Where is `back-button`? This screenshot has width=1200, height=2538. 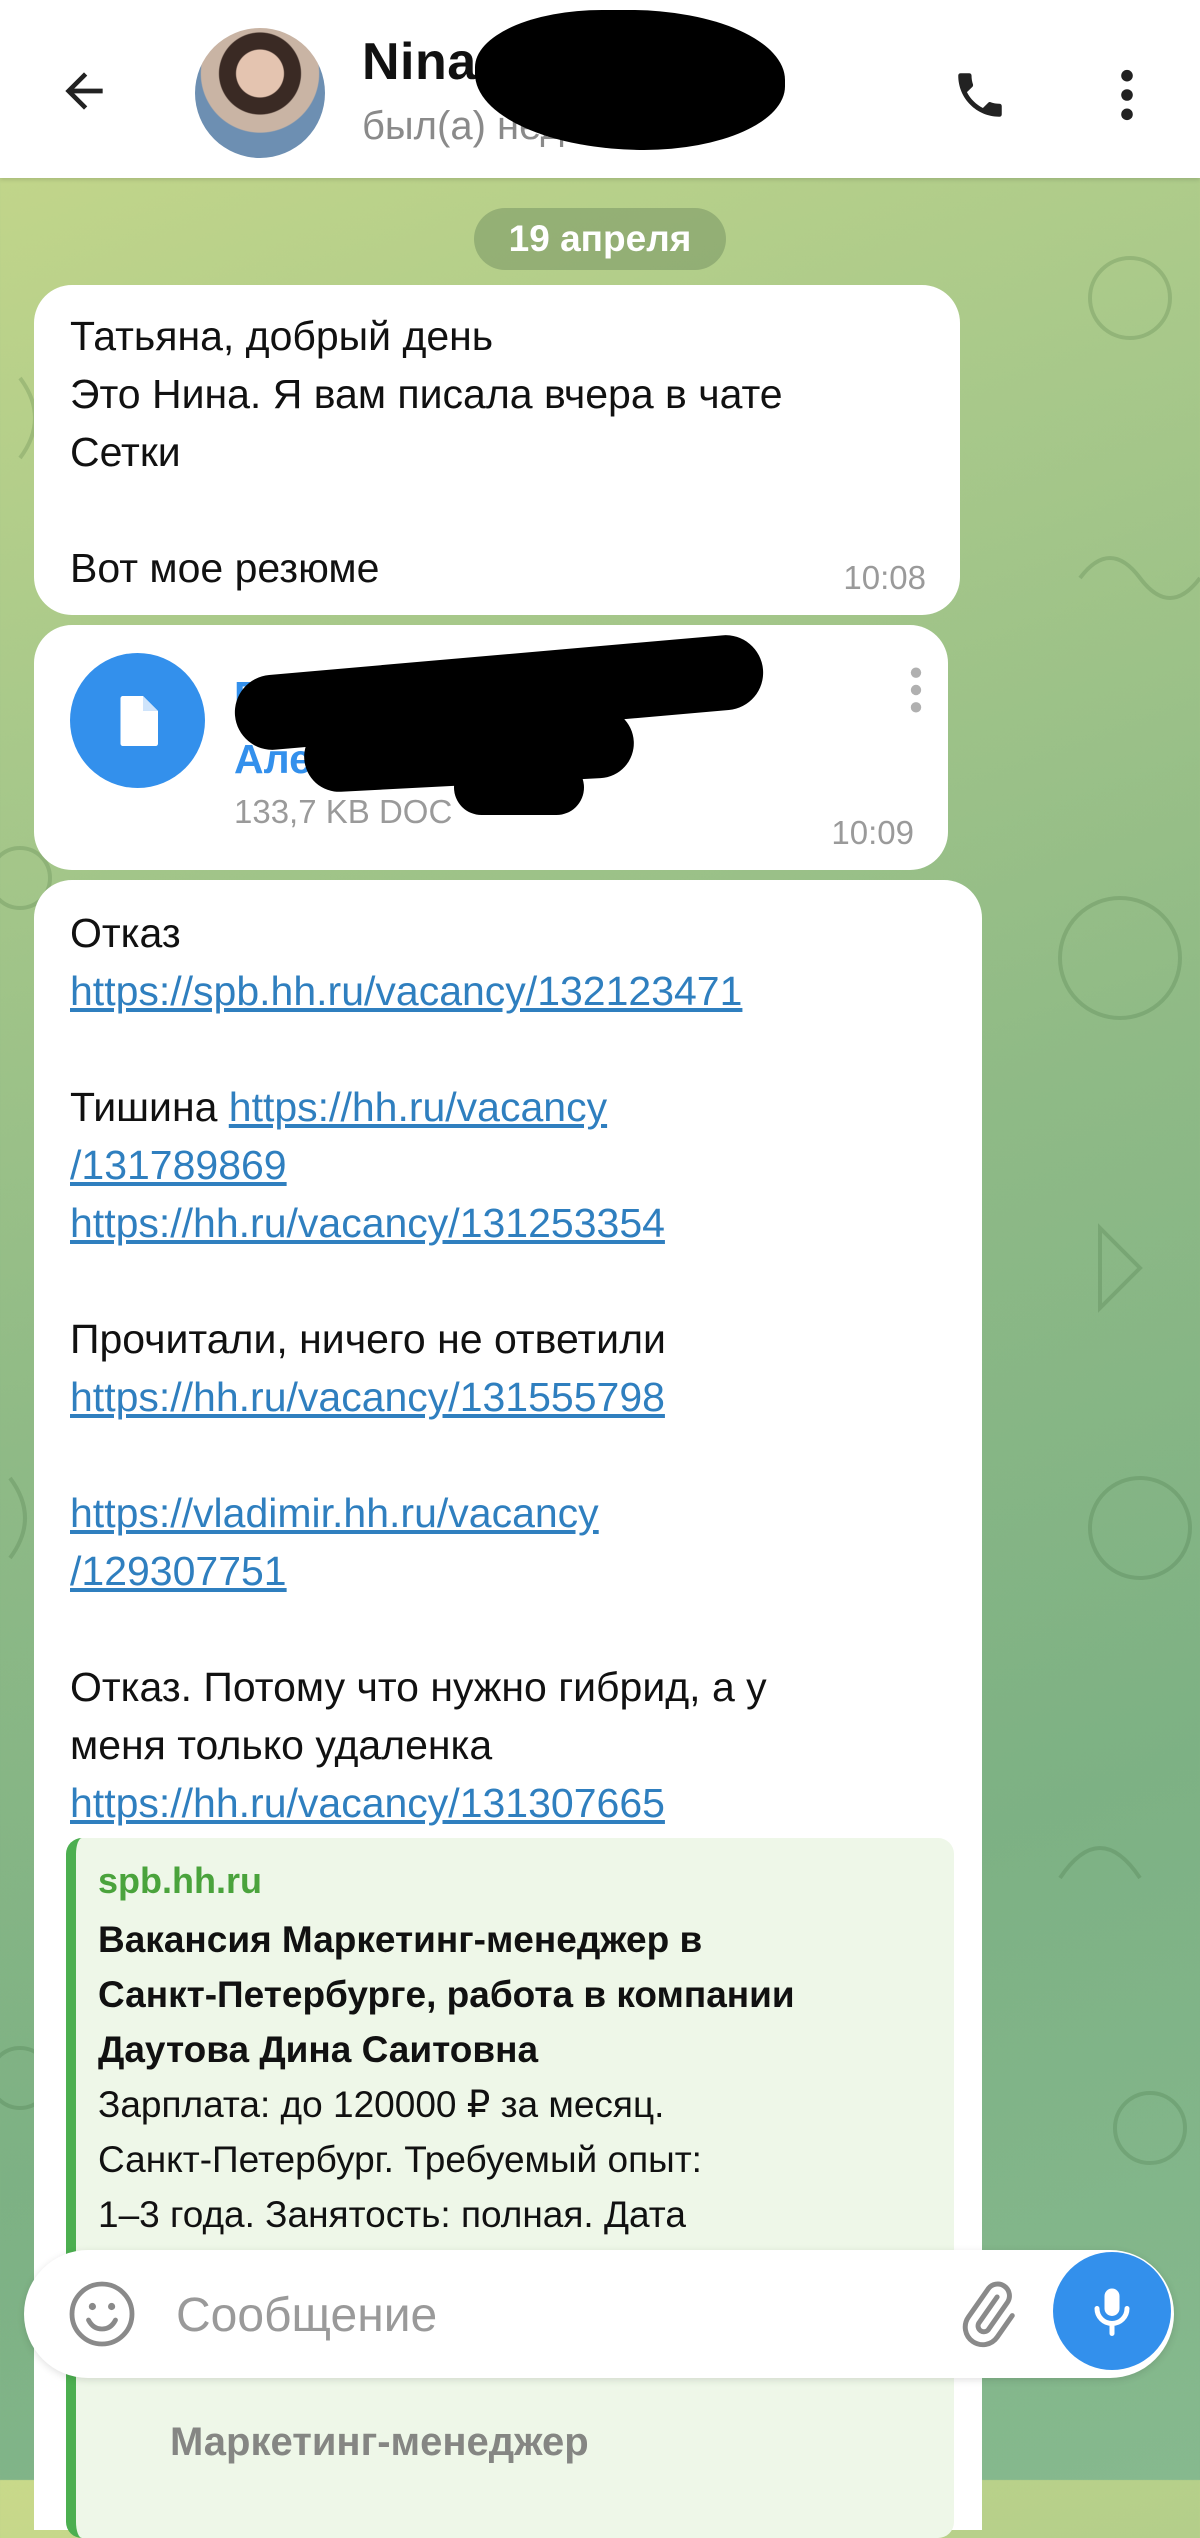 back-button is located at coordinates (84, 91).